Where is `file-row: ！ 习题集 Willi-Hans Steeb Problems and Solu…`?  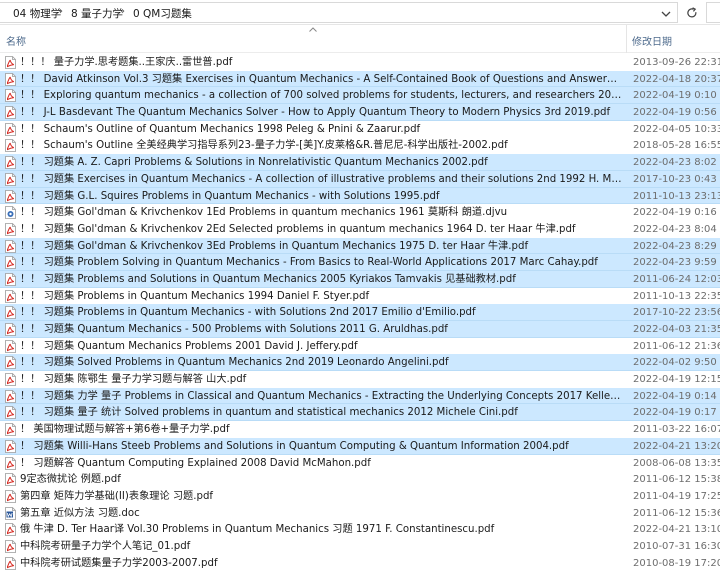
file-row: ！ 习题集 Willi-Hans Steeb Problems and Solu… is located at coordinates (360, 446).